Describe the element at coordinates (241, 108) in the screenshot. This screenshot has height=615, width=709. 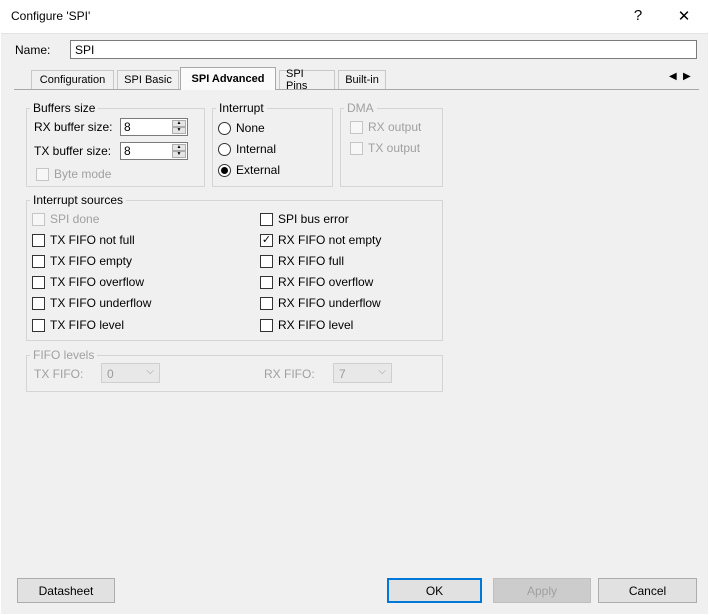
I see `interrupt-title: Interrupt` at that location.